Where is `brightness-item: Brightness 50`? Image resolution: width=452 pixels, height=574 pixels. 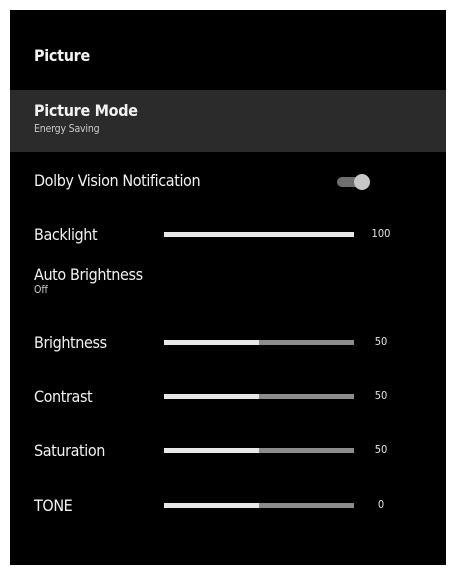 brightness-item: Brightness 50 is located at coordinates (228, 342).